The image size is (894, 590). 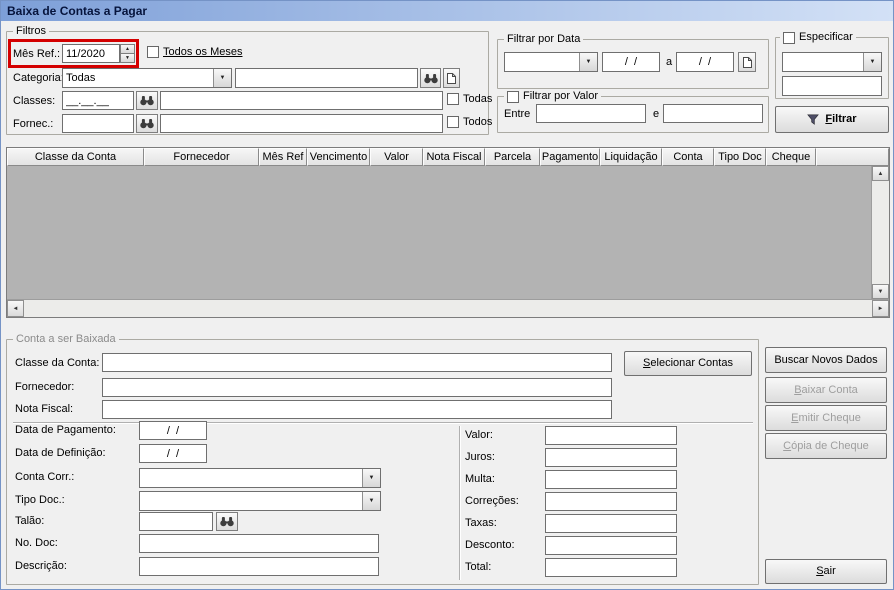 What do you see at coordinates (283, 157) in the screenshot?
I see `col-header-mes-ref: Mês Ref` at bounding box center [283, 157].